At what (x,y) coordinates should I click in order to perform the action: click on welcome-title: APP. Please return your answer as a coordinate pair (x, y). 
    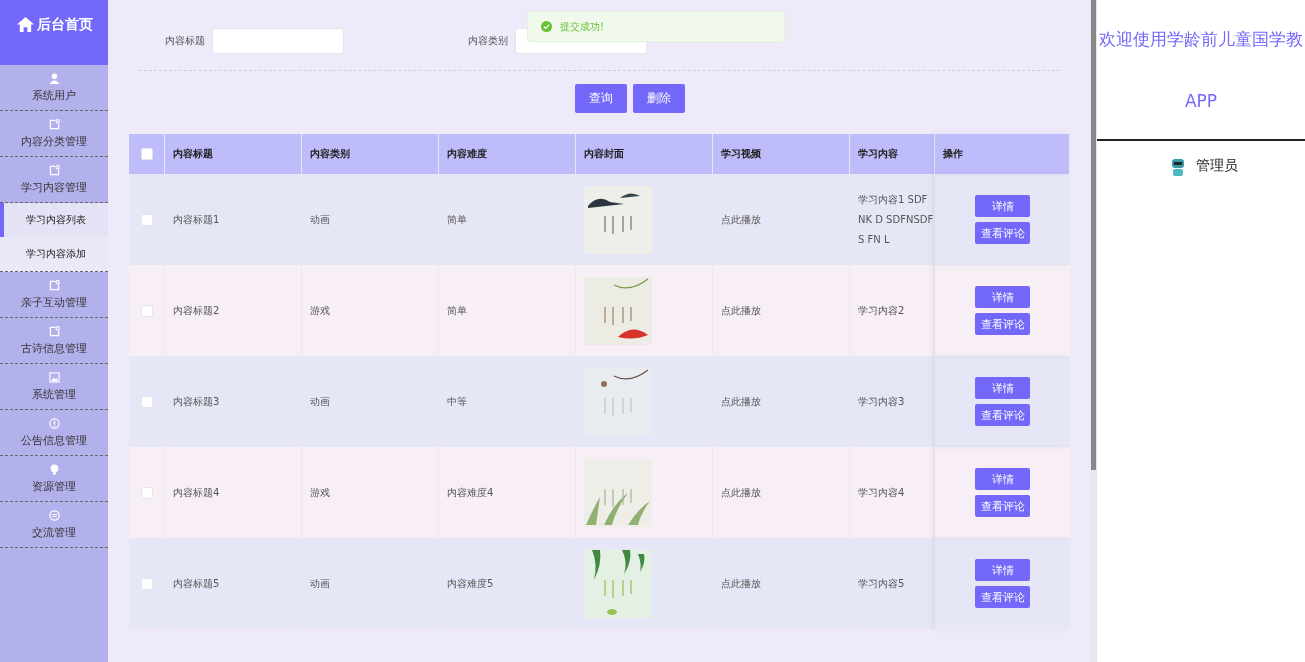
    Looking at the image, I should click on (1201, 101).